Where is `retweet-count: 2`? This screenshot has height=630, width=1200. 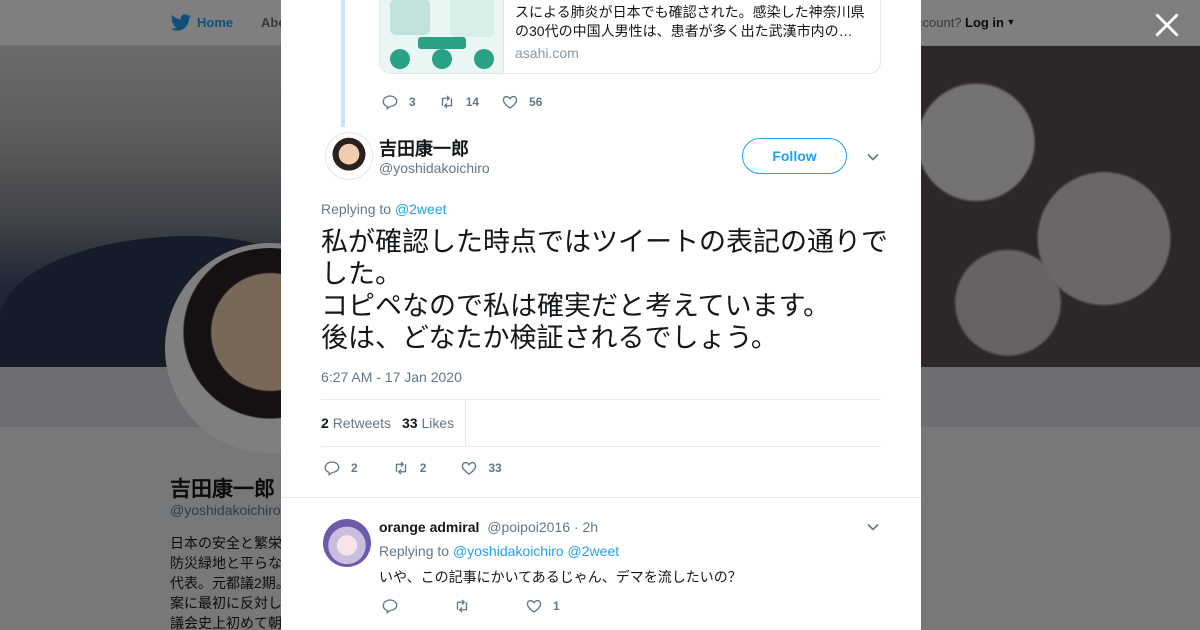 retweet-count: 2 is located at coordinates (423, 468).